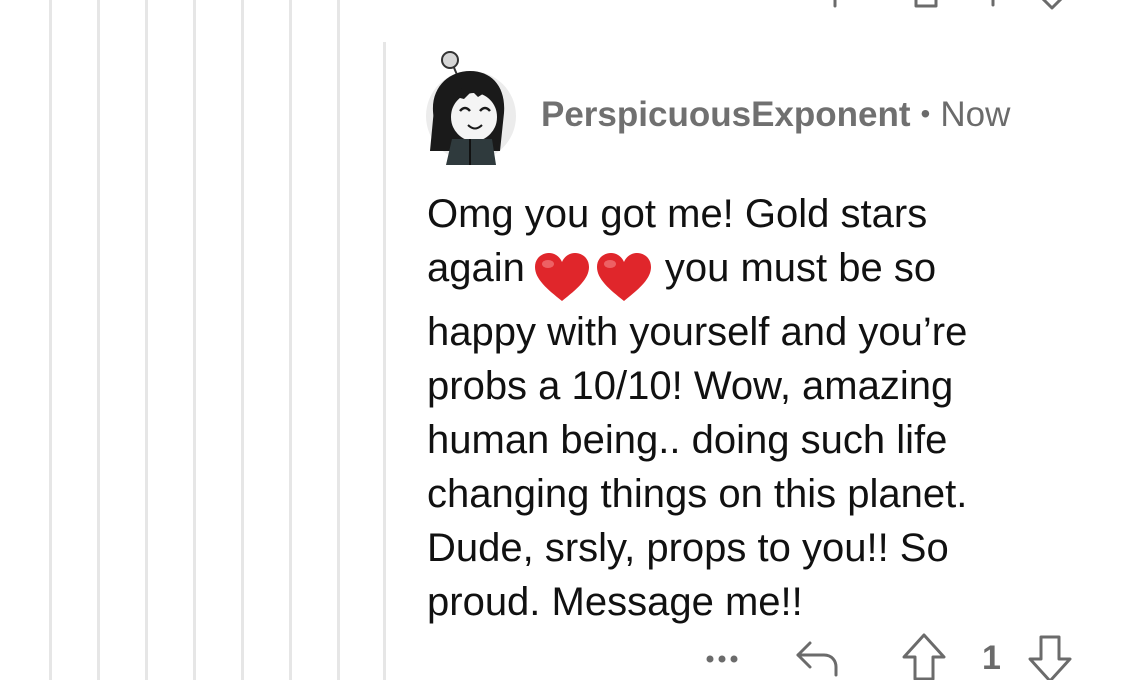  What do you see at coordinates (476, 268) in the screenshot?
I see `comment-line: again` at bounding box center [476, 268].